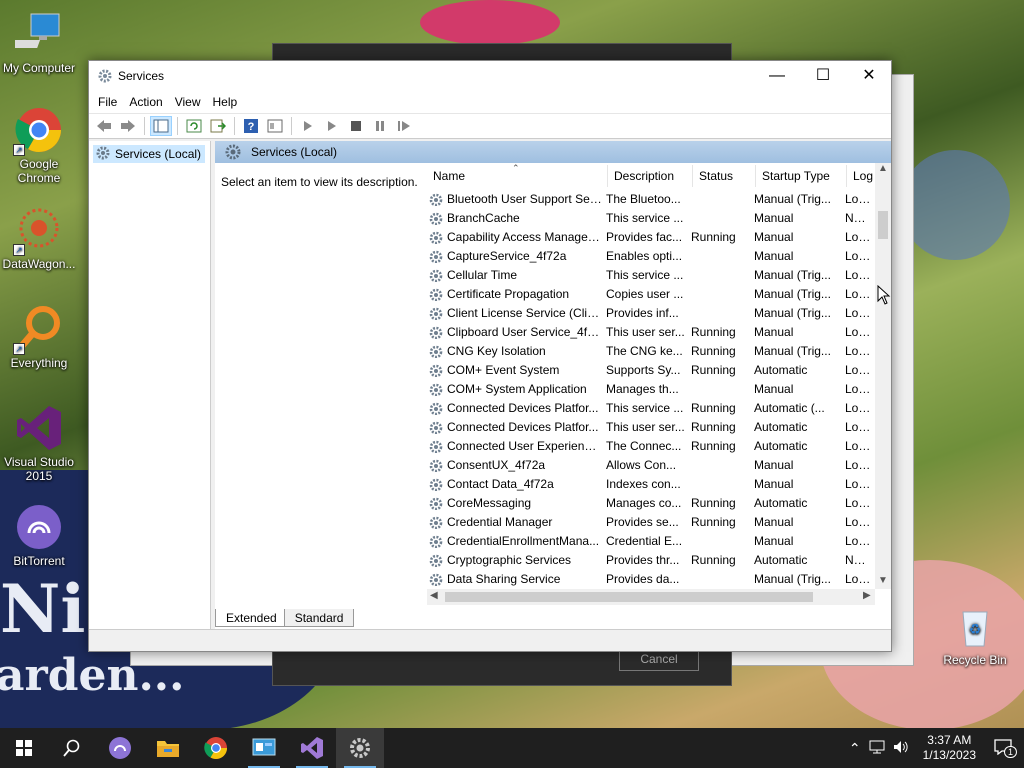 The image size is (1024, 768). Describe the element at coordinates (194, 126) in the screenshot. I see `refresh-button` at that location.